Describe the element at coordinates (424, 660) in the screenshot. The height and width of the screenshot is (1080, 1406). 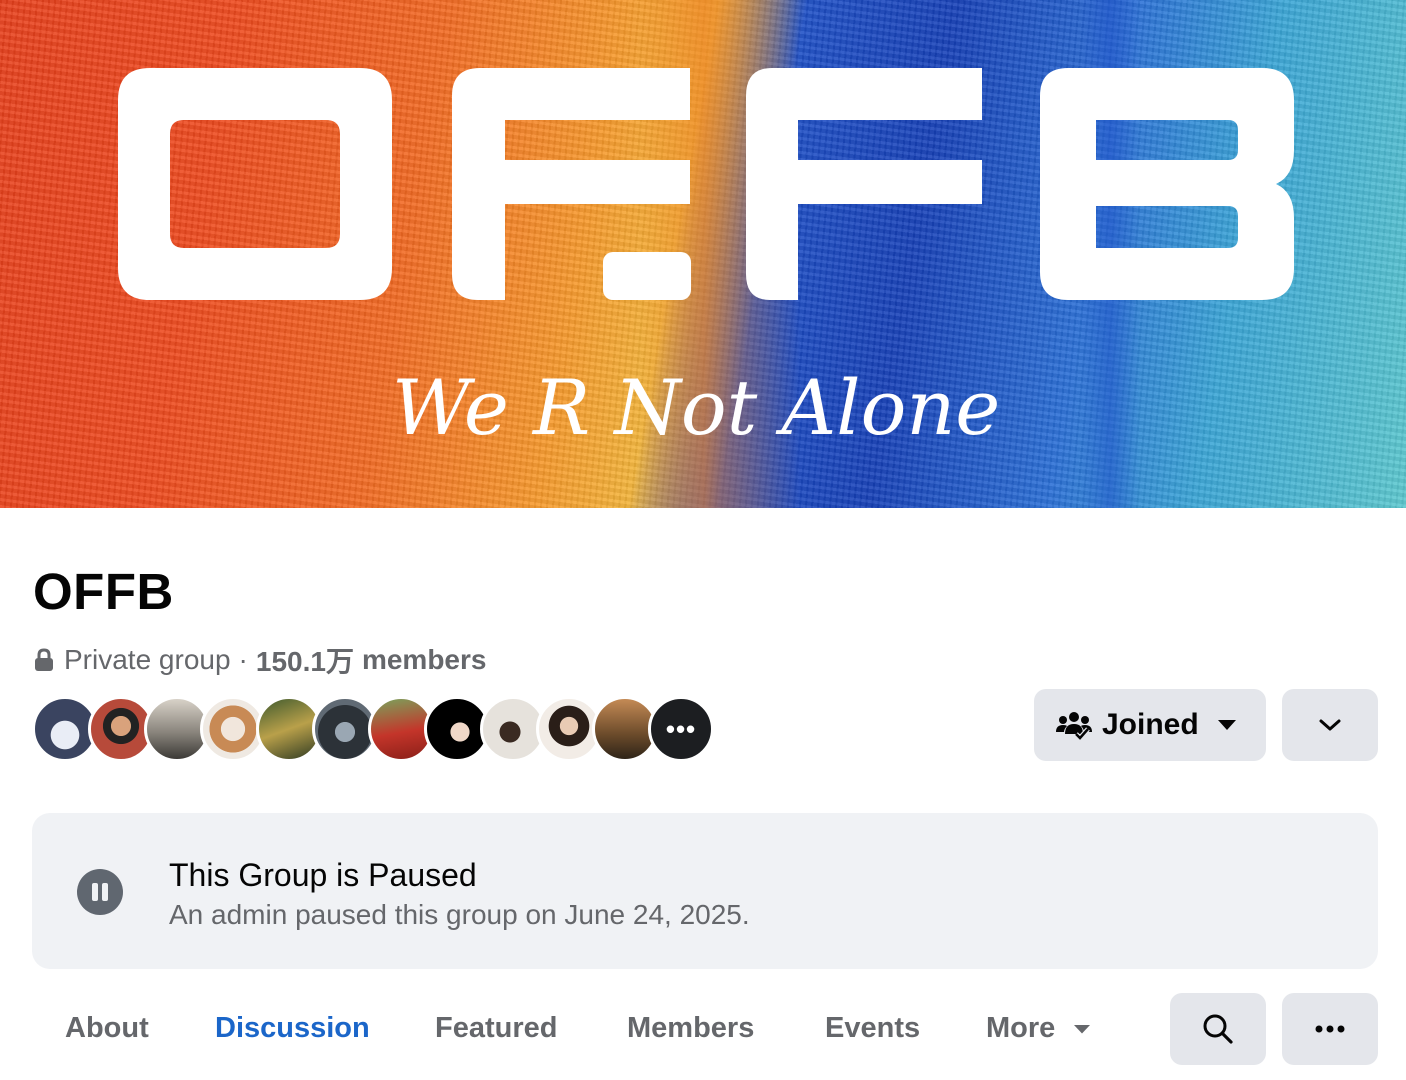
I see `member-label: members` at that location.